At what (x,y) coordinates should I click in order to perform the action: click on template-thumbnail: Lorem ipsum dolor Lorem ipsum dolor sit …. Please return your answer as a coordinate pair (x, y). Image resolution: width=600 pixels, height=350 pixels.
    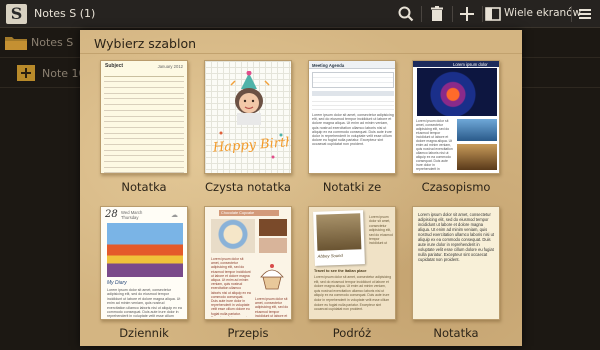
    Looking at the image, I should click on (456, 117).